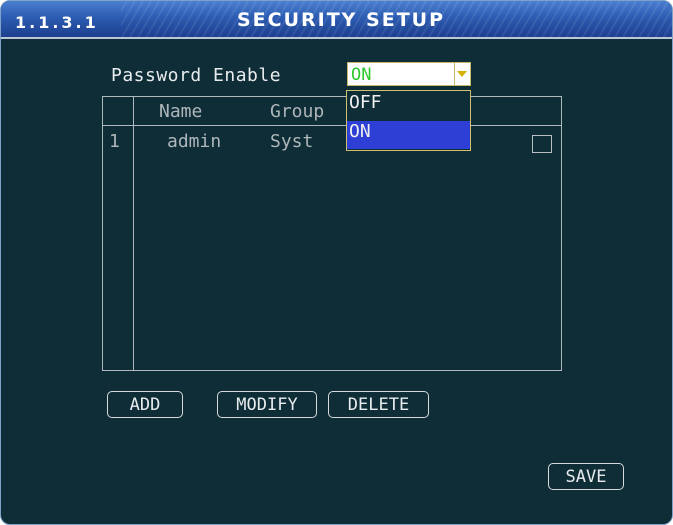 The width and height of the screenshot is (673, 525). I want to click on password-enable-select: ON, so click(409, 74).